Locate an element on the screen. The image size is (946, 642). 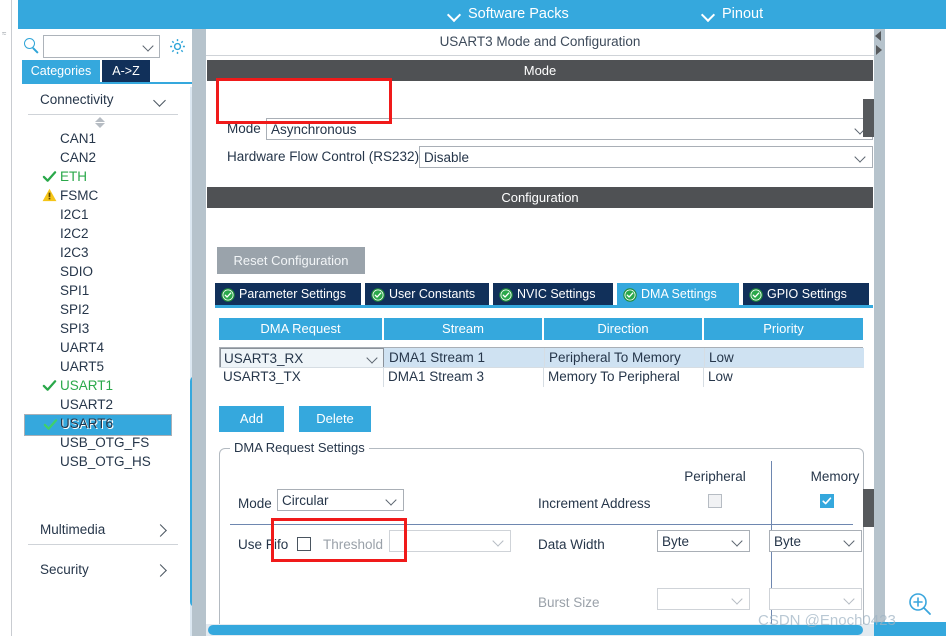
nav-pinout: Pinout is located at coordinates (732, 14).